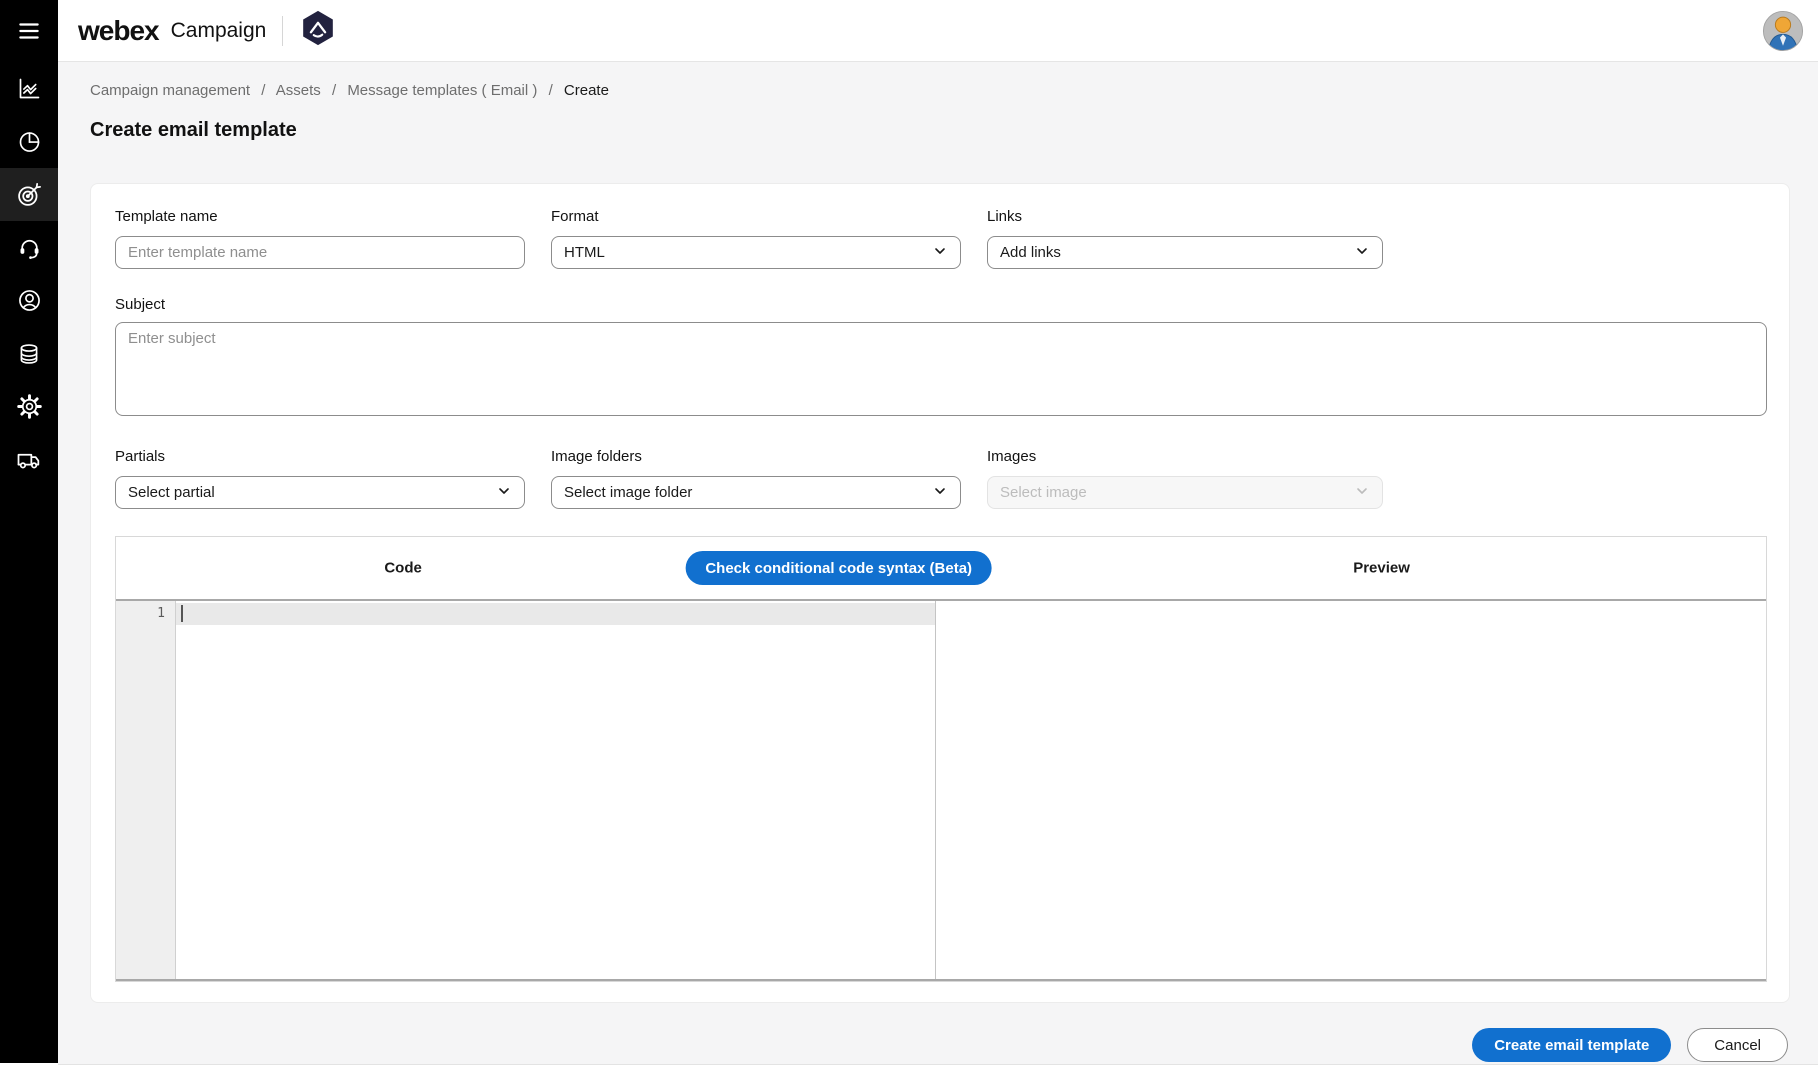 The image size is (1818, 1092). I want to click on images-select-value: Select image, so click(1043, 492).